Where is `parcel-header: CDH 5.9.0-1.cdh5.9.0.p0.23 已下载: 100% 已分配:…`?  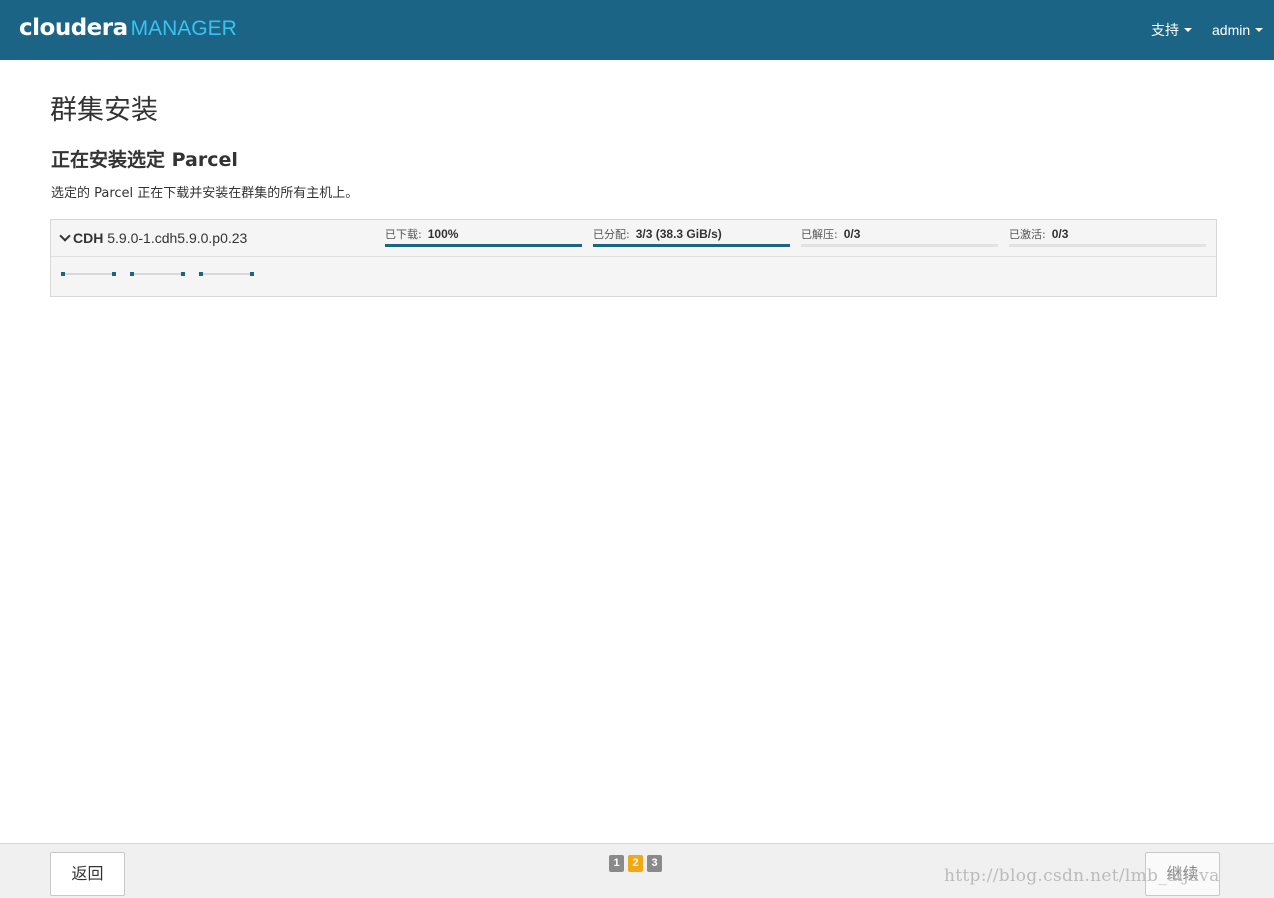
parcel-header: CDH 5.9.0-1.cdh5.9.0.p0.23 已下载: 100% 已分配:… is located at coordinates (633, 238).